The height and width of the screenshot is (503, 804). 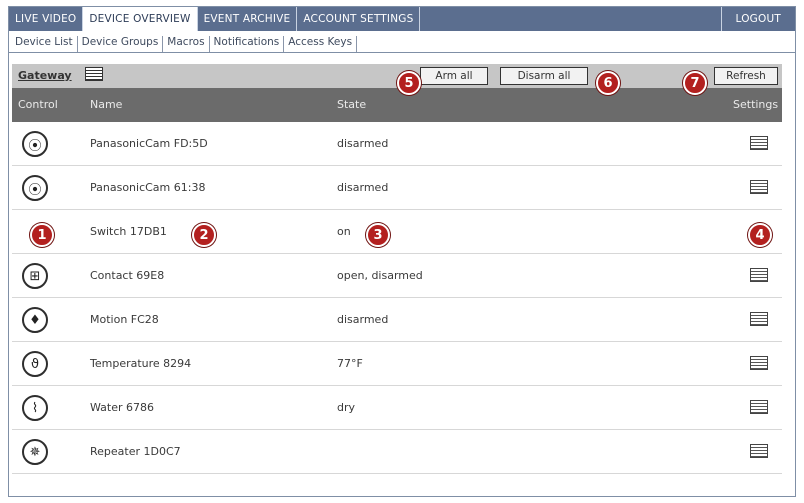 I want to click on callout-badge: 2, so click(x=204, y=235).